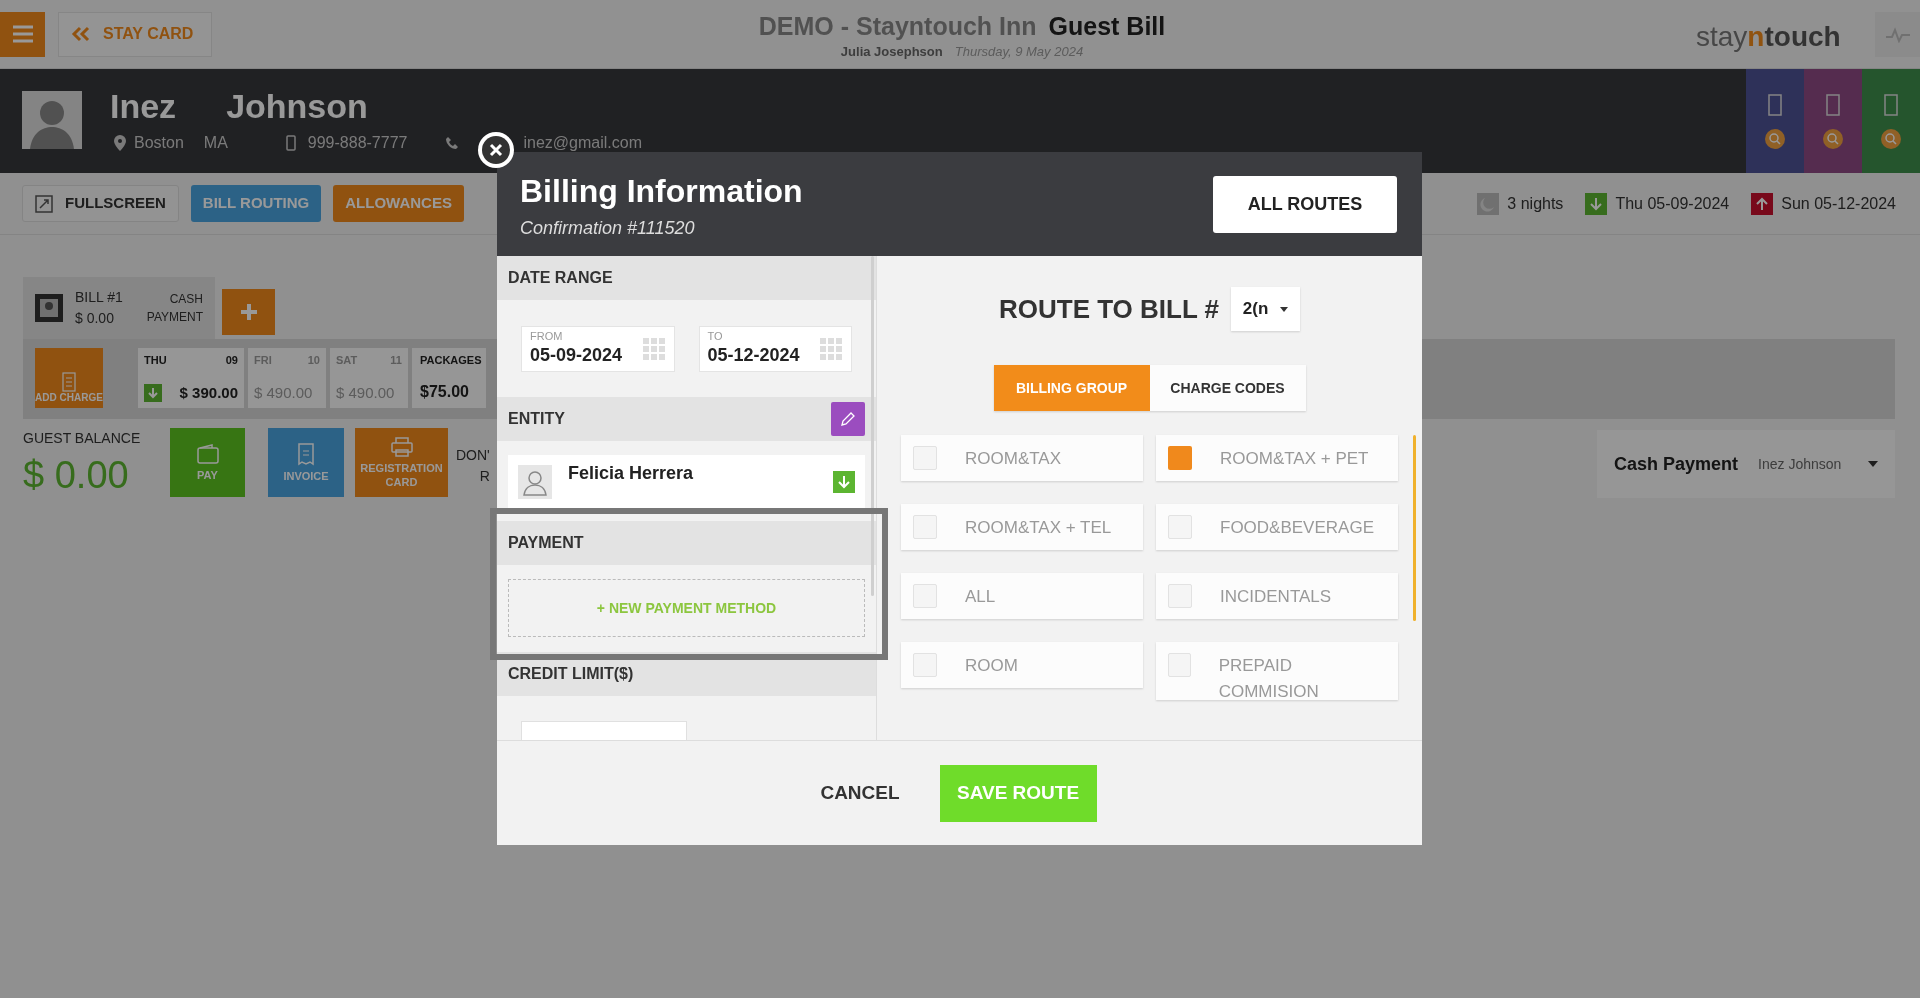 This screenshot has width=1920, height=998. I want to click on action-button: REGISTRATION CARD, so click(401, 462).